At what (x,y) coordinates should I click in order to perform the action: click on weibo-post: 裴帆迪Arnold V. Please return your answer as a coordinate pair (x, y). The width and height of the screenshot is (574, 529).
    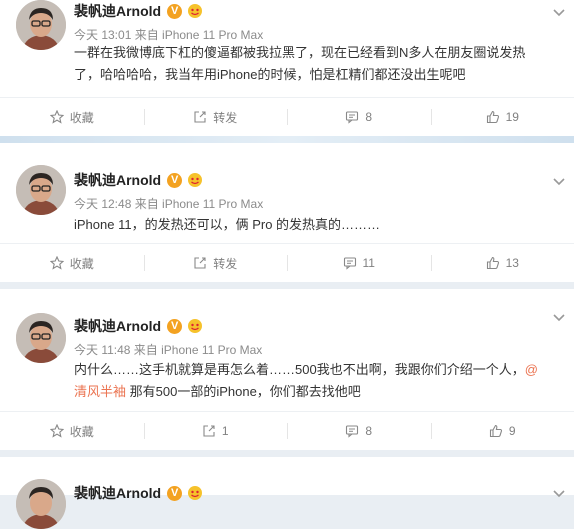
    Looking at the image, I should click on (287, 476).